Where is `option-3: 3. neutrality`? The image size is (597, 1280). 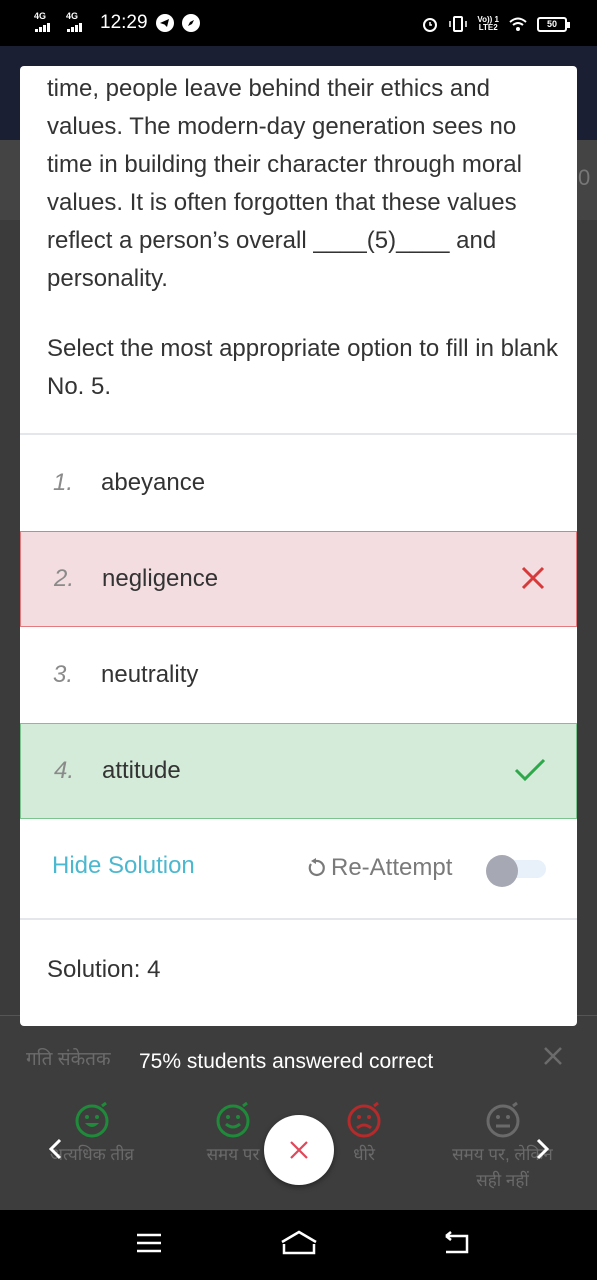
option-3: 3. neutrality is located at coordinates (298, 675).